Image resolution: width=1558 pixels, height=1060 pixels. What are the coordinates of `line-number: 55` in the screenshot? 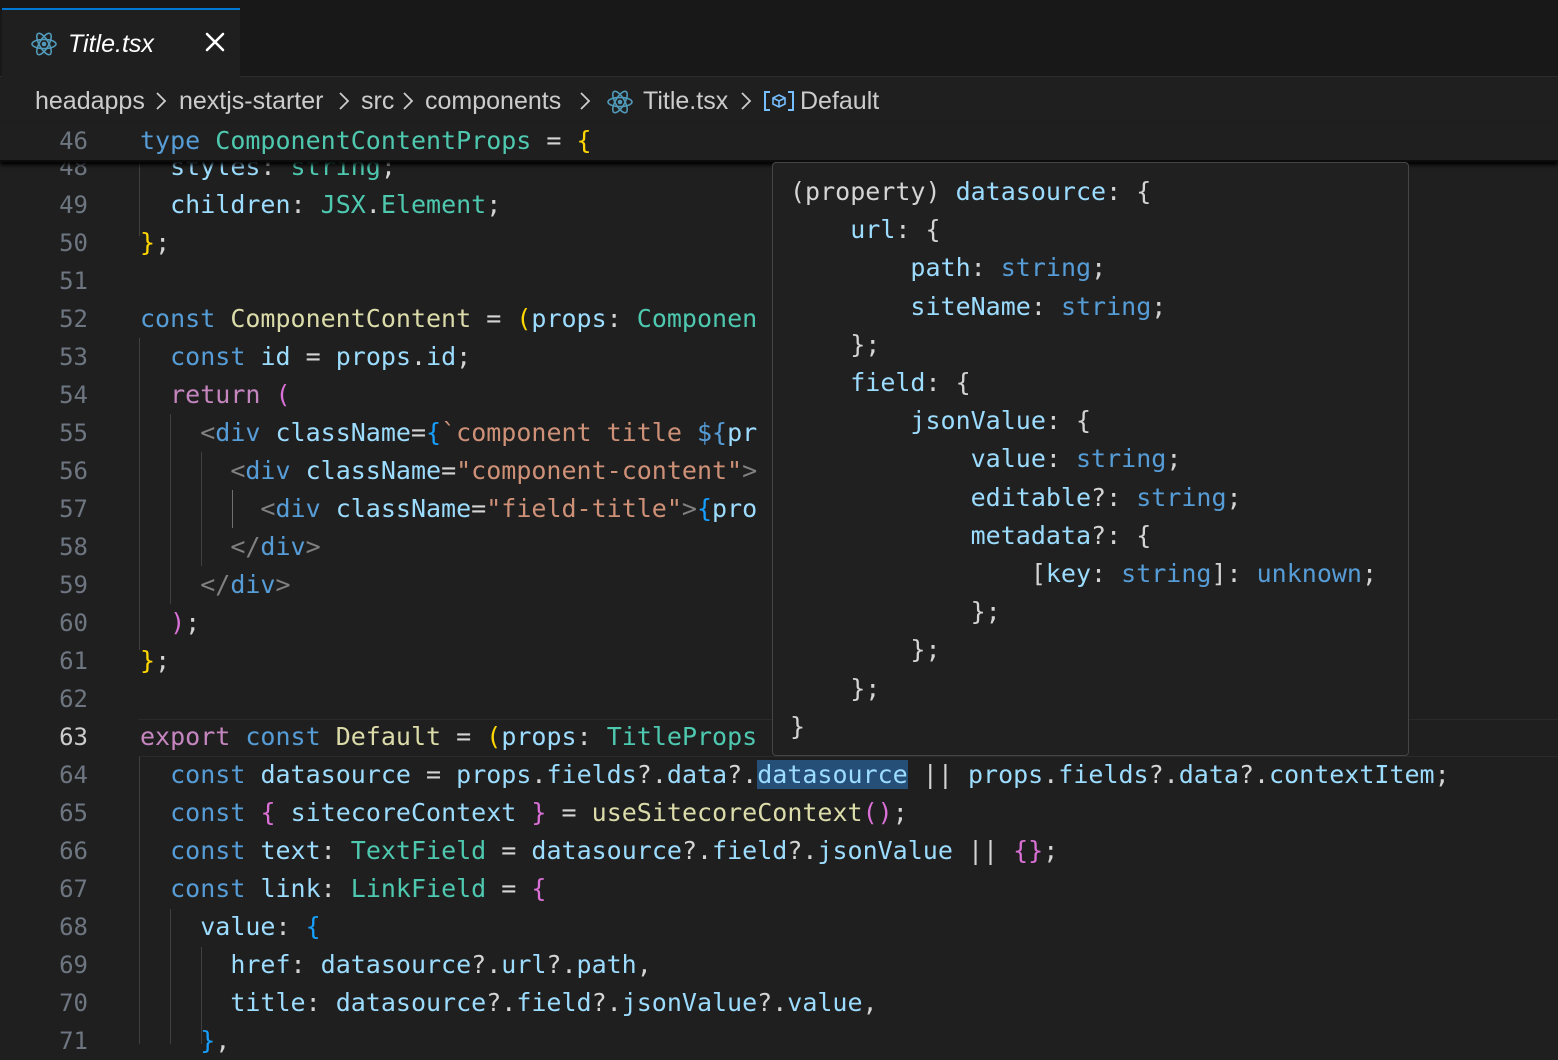 It's located at (73, 433).